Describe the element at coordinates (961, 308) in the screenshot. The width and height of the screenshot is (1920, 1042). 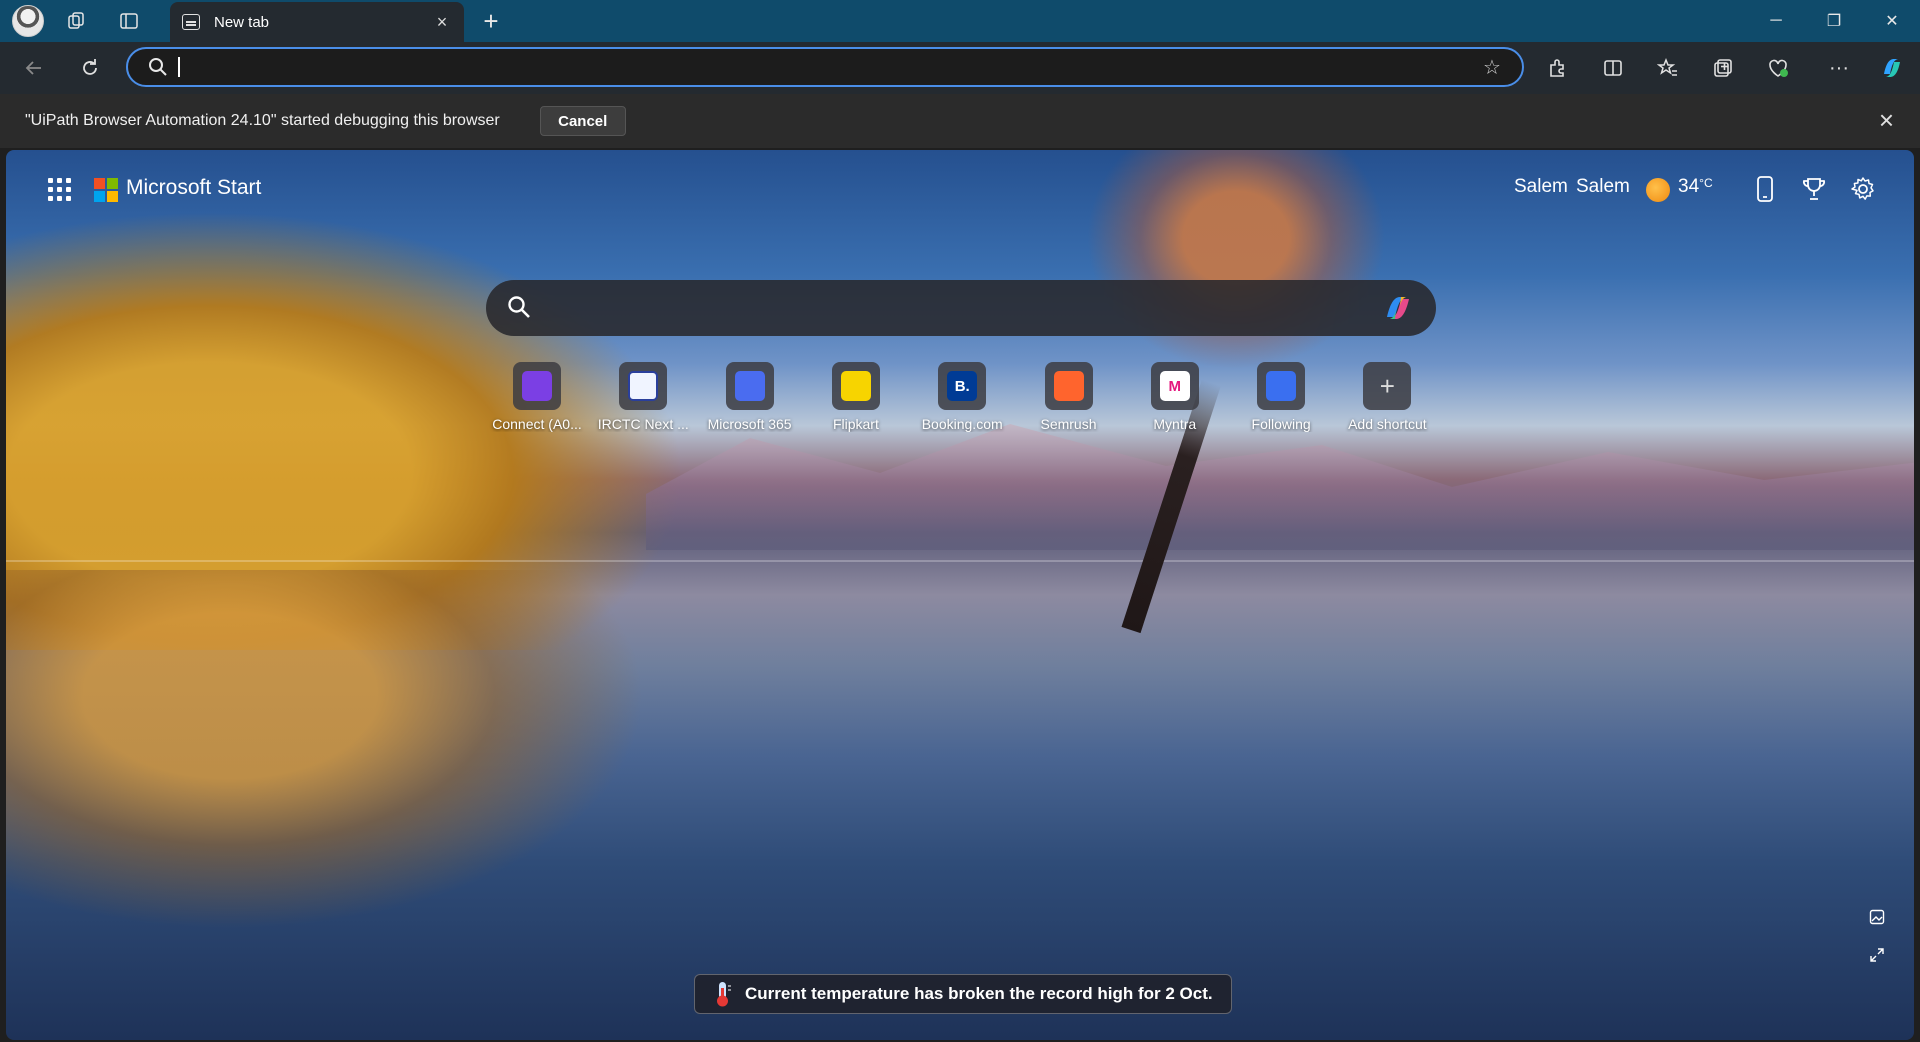
I see `web-search-box` at that location.